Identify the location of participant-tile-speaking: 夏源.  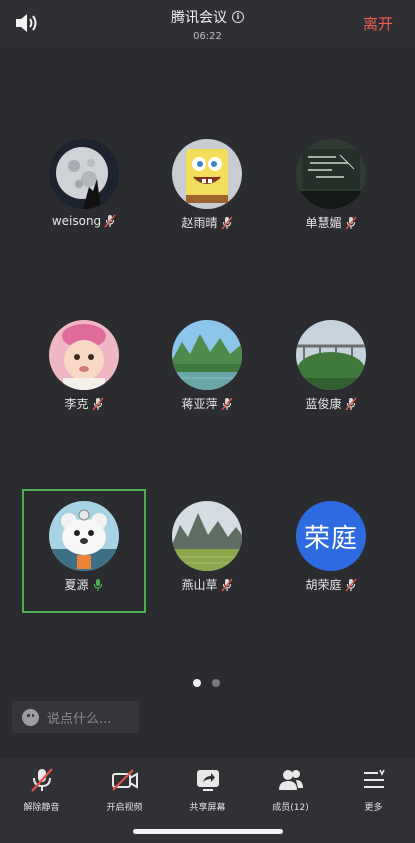
(84, 551).